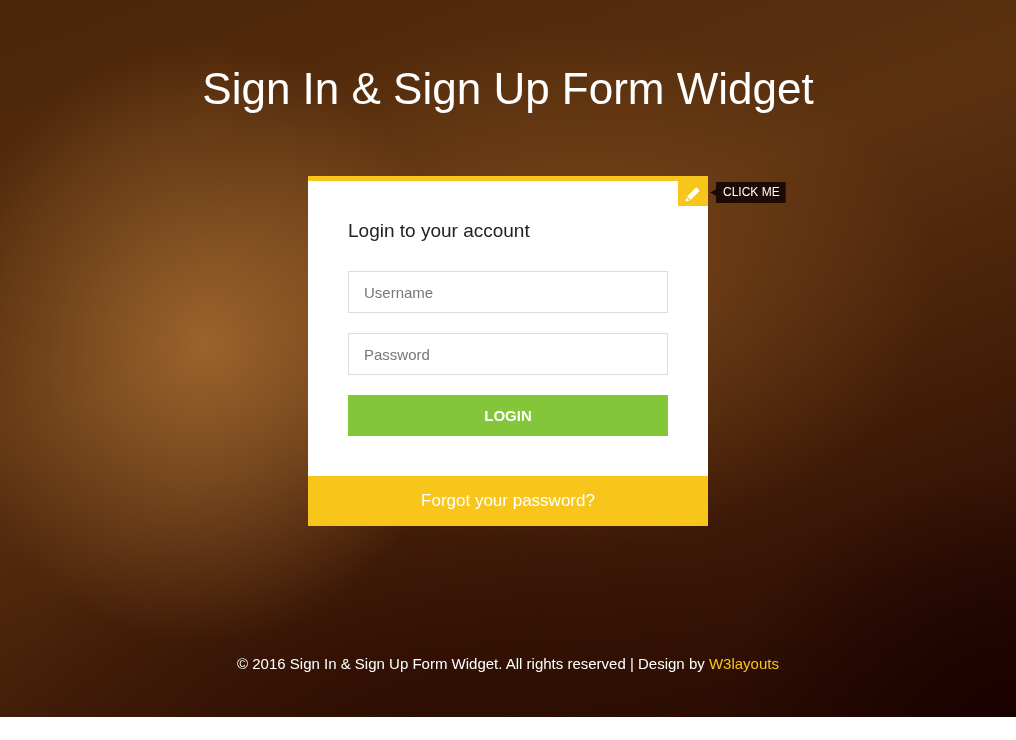 The image size is (1016, 740). Describe the element at coordinates (508, 354) in the screenshot. I see `input-field: Password` at that location.